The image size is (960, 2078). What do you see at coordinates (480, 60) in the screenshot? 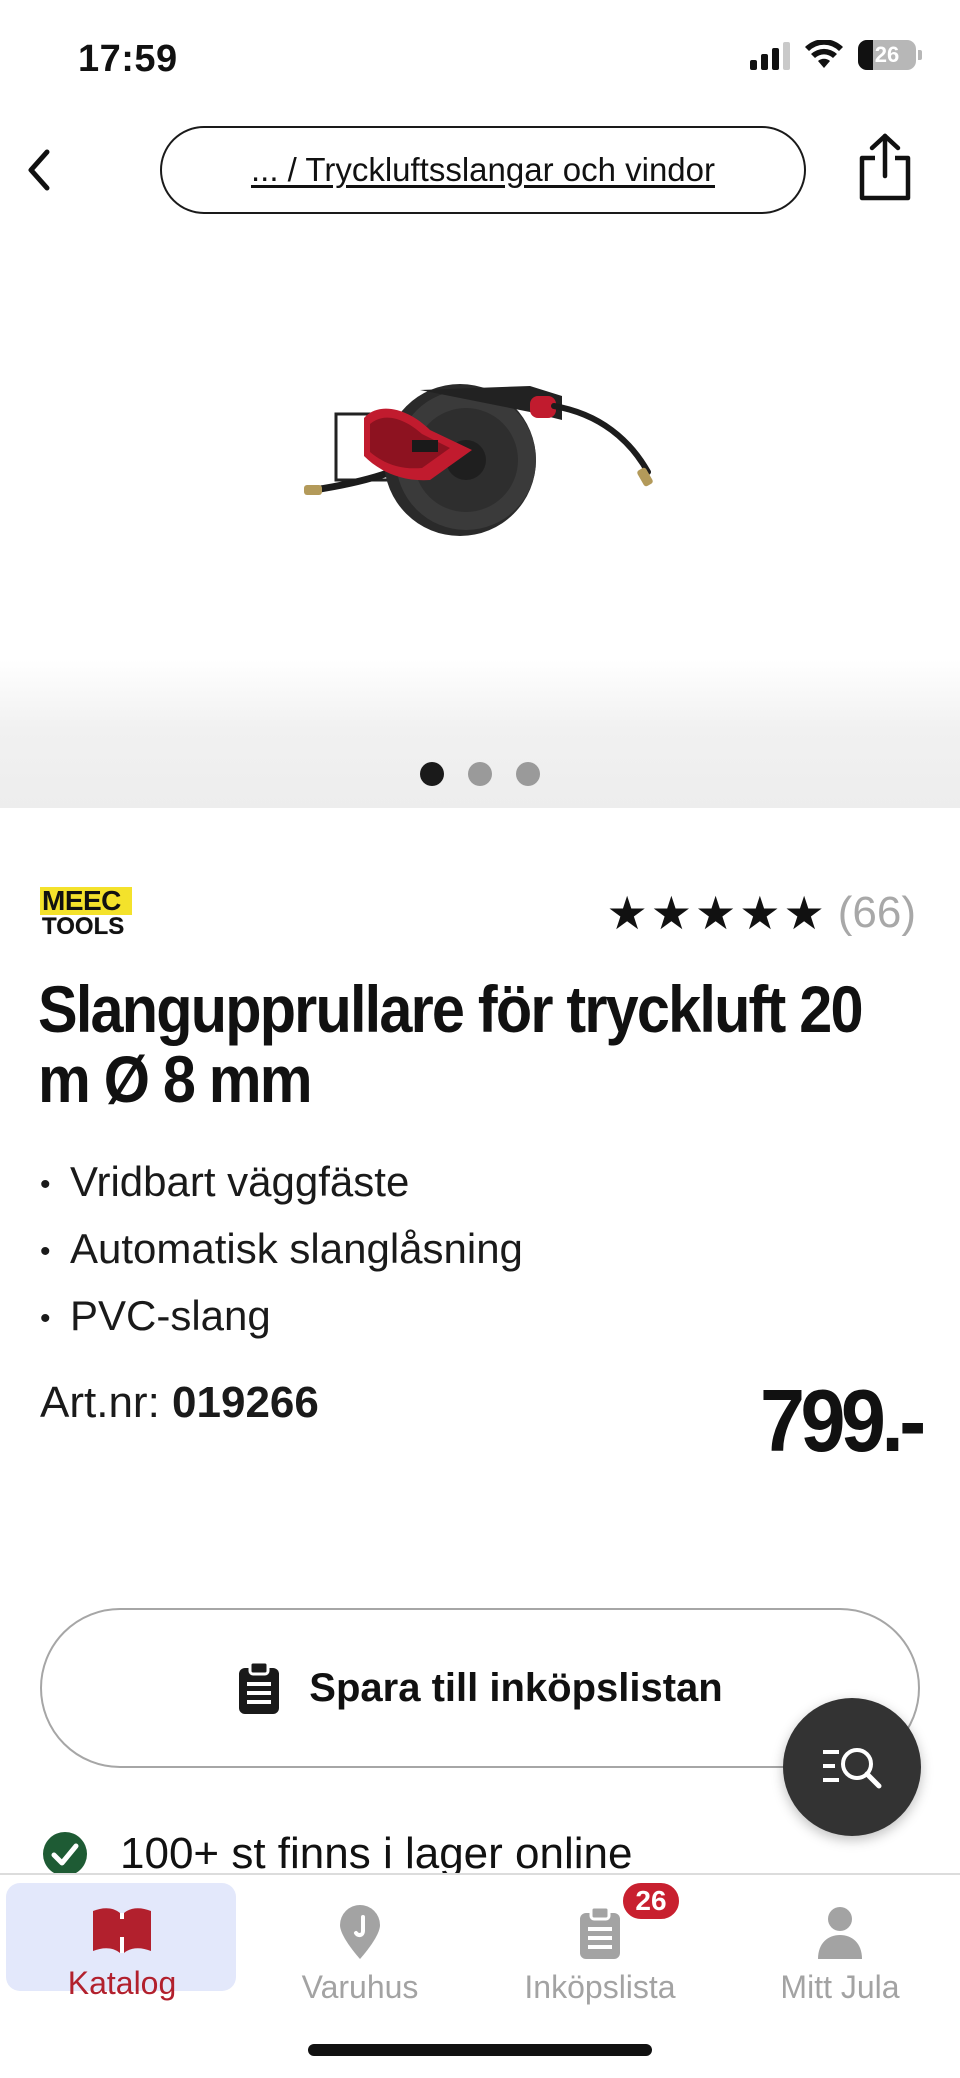
I see `status-bar: 17:59 26` at bounding box center [480, 60].